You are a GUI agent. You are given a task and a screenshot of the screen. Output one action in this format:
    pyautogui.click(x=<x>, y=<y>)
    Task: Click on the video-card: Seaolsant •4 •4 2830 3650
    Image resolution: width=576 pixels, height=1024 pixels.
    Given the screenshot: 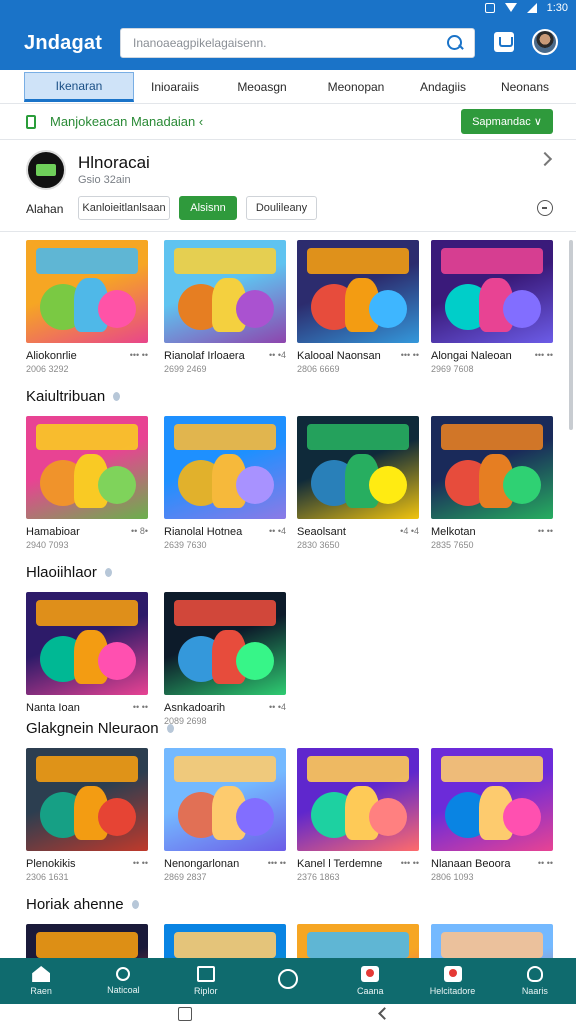 What is the action you would take?
    pyautogui.click(x=358, y=483)
    